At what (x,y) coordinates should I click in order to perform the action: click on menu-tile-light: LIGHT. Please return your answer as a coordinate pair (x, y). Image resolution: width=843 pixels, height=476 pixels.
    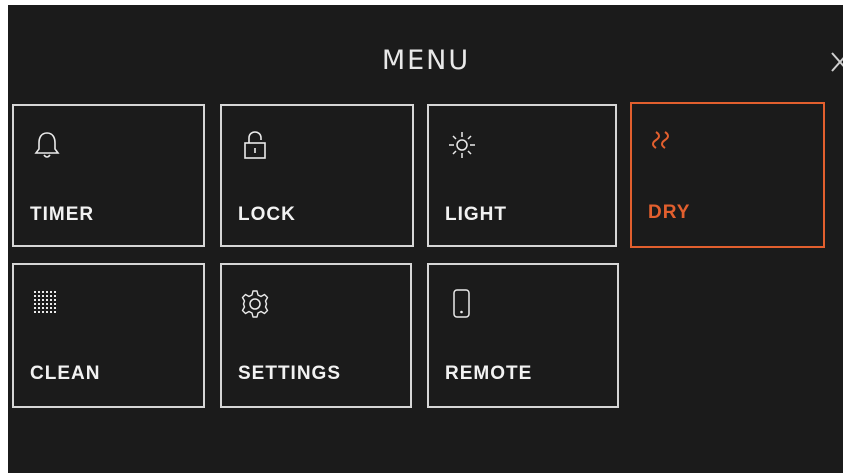
    Looking at the image, I should click on (522, 175).